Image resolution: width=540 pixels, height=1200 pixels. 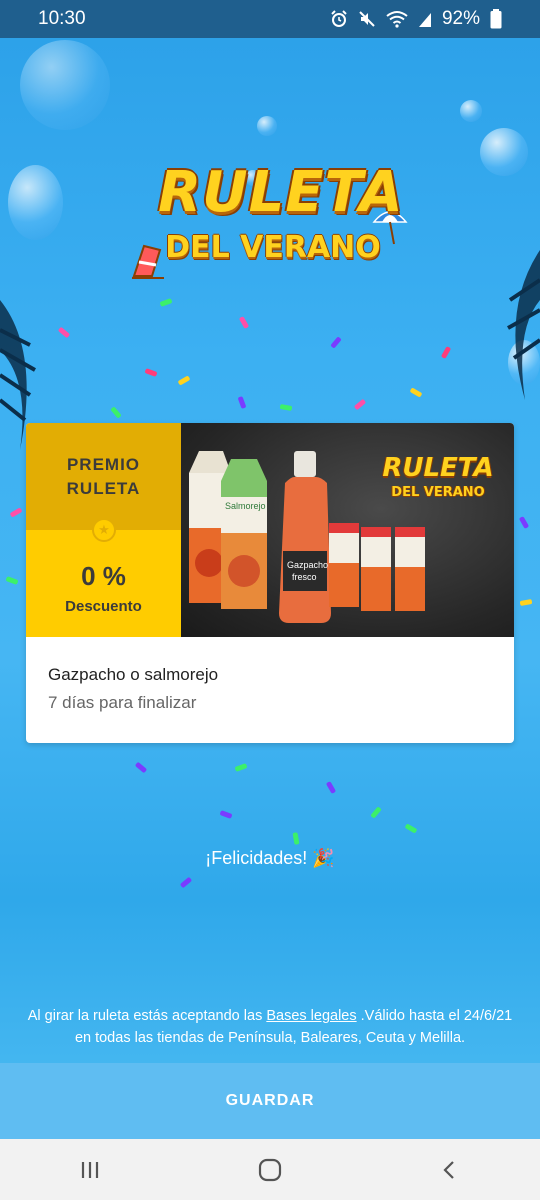 I want to click on back-icon, so click(x=450, y=1170).